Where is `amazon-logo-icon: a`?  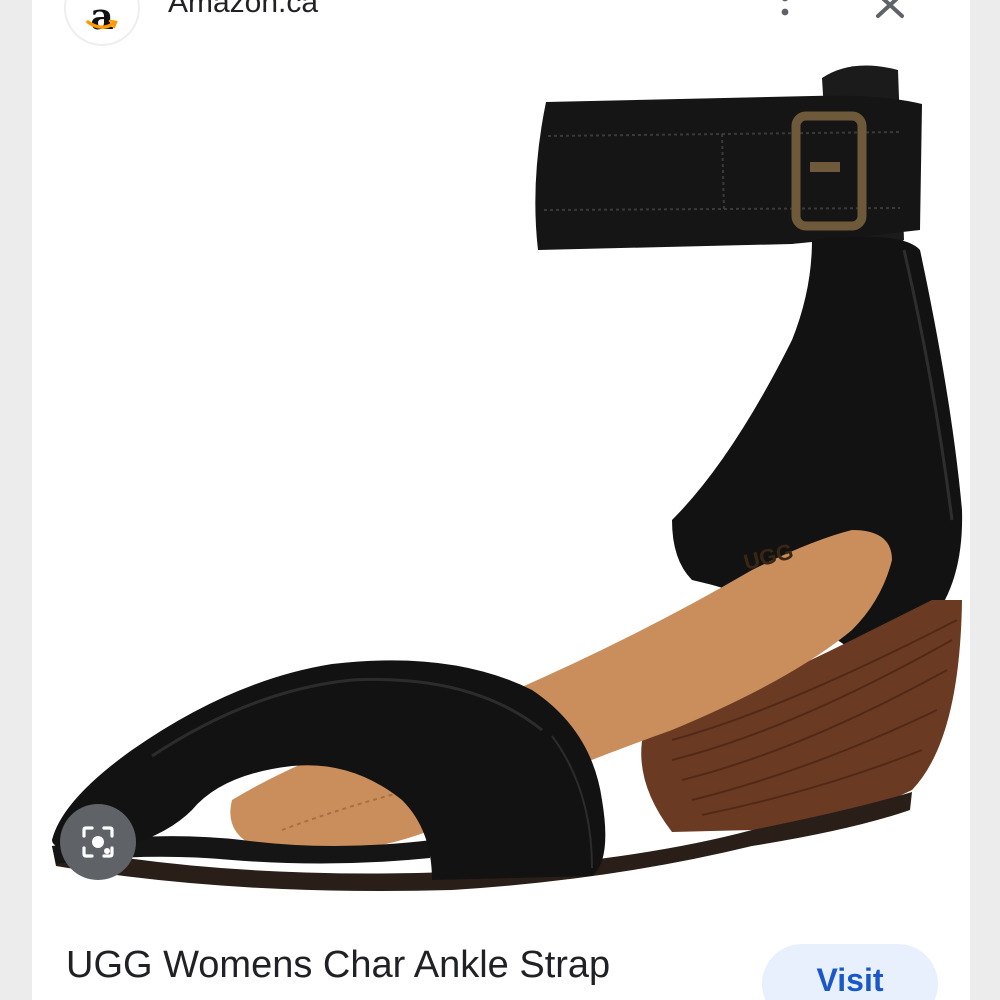 amazon-logo-icon: a is located at coordinates (102, 22).